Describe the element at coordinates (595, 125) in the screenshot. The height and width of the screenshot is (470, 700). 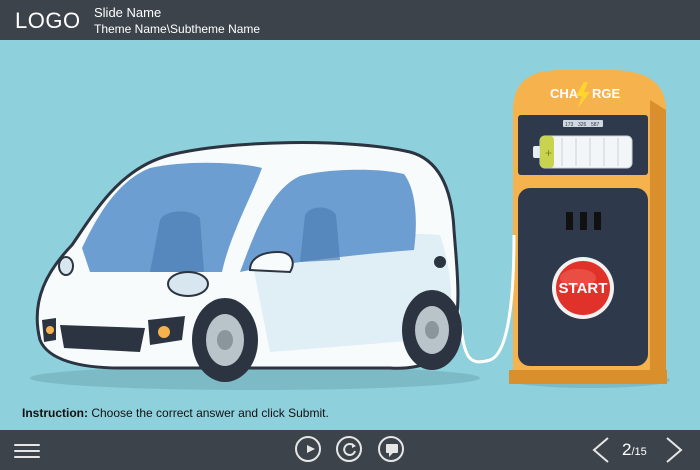
I see `meter-segment-3: 587` at that location.